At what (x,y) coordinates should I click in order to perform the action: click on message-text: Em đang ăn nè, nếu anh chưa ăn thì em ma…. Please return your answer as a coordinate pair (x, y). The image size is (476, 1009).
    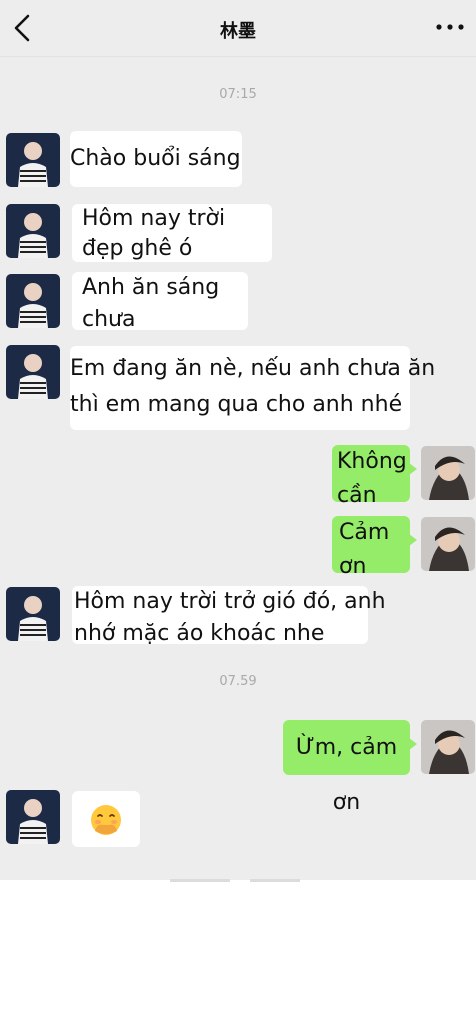
    Looking at the image, I should click on (253, 386).